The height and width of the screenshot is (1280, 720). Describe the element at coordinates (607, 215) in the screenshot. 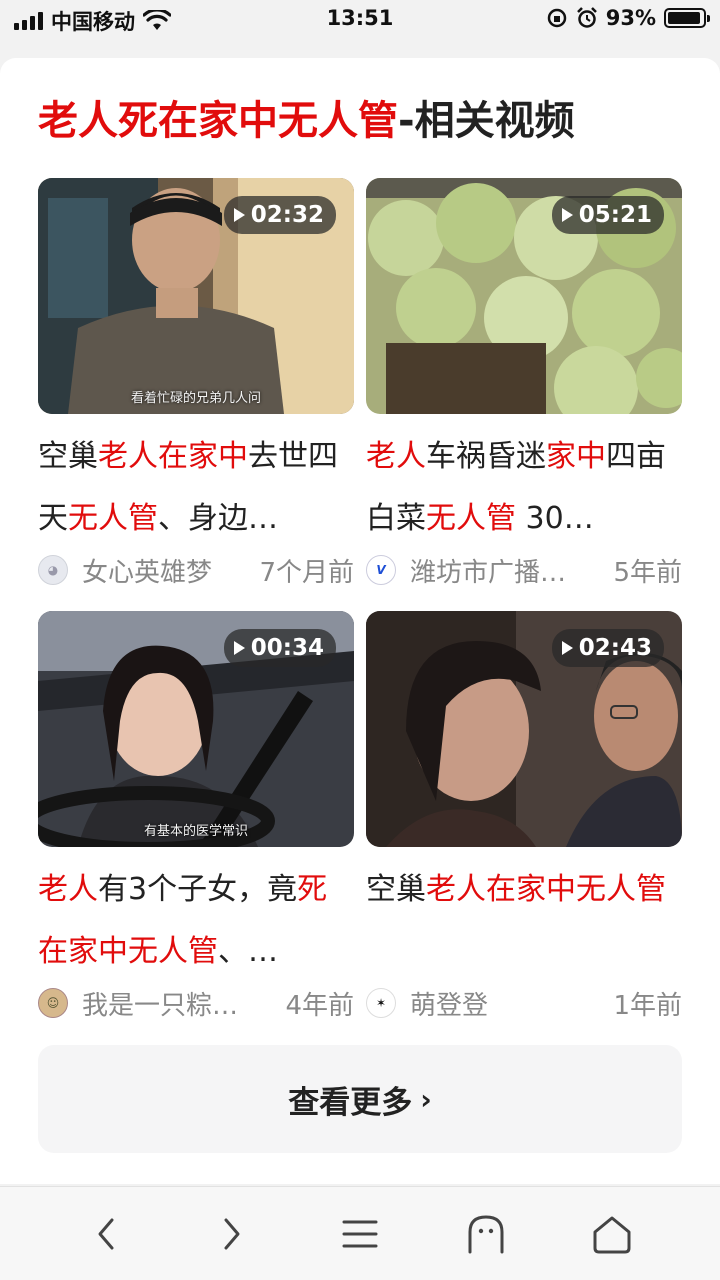

I see `duration-badge: 05:21` at that location.